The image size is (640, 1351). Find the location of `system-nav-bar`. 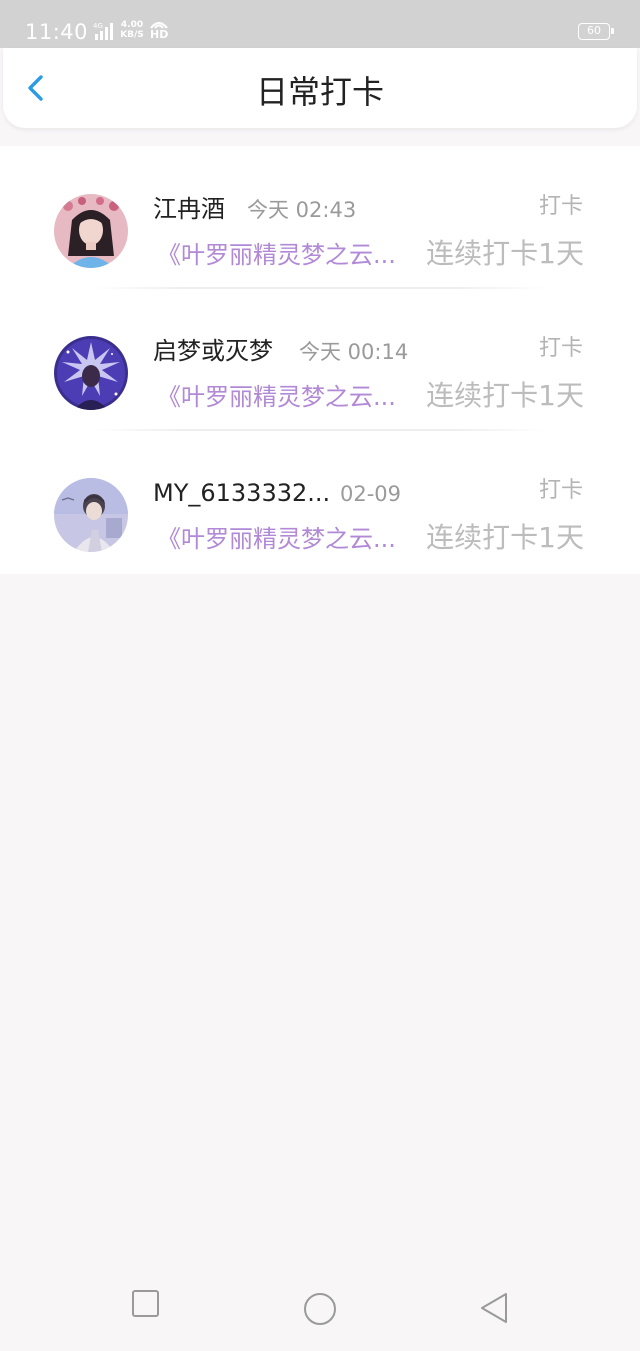

system-nav-bar is located at coordinates (320, 1306).